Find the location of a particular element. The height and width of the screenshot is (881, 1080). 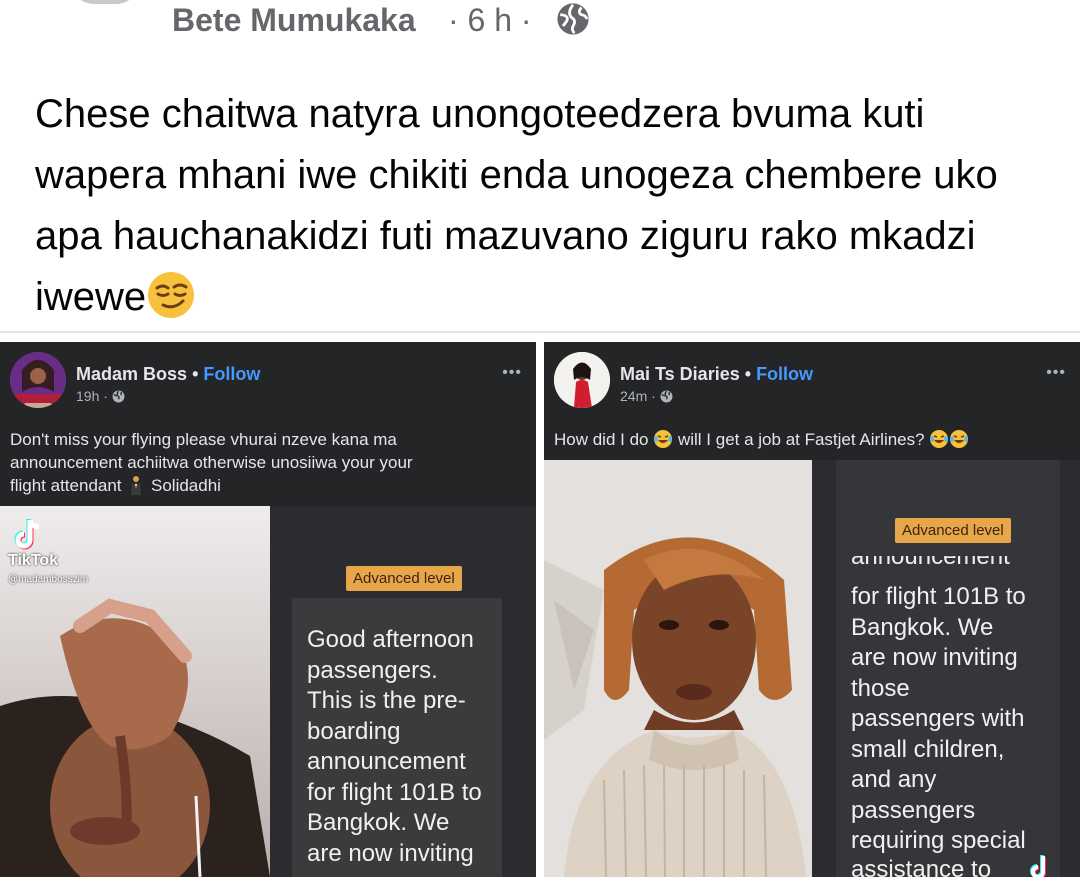

subtitle-line: passengers with is located at coordinates (938, 718).